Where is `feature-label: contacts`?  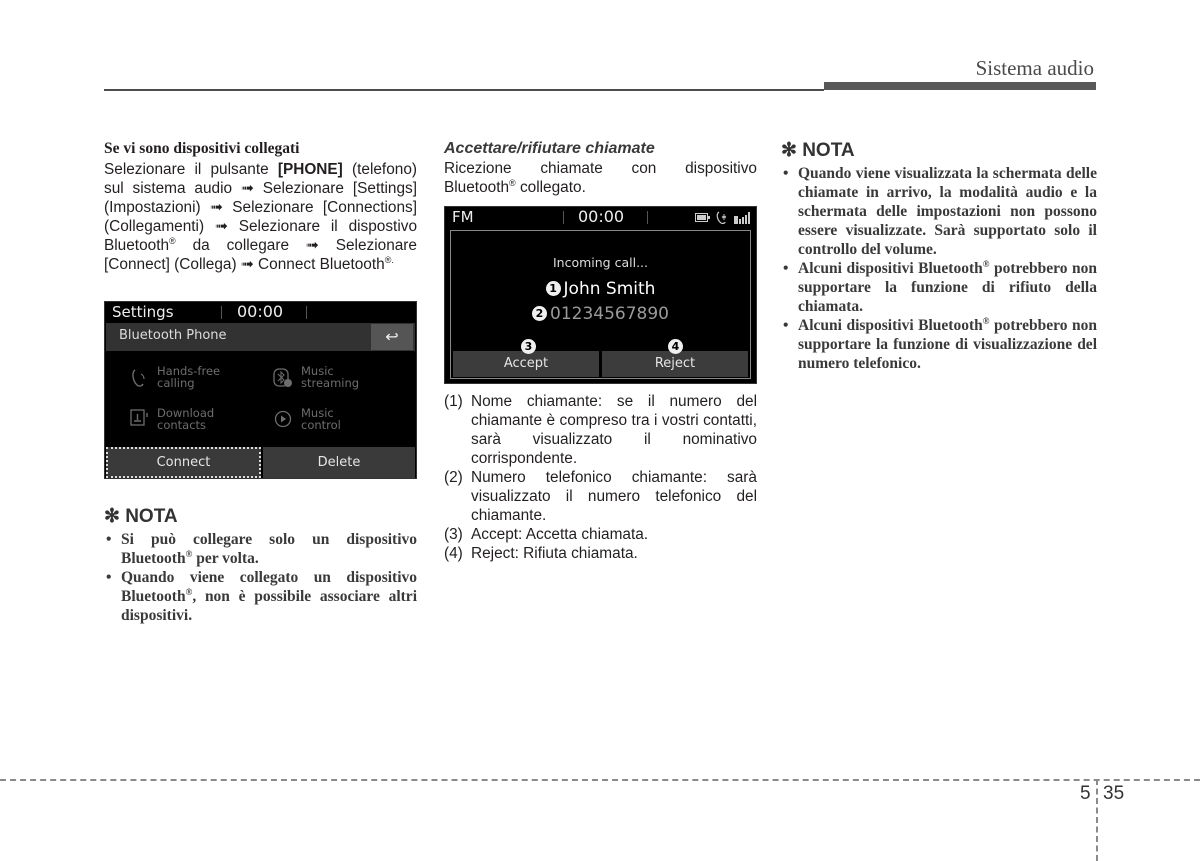
feature-label: contacts is located at coordinates (182, 425).